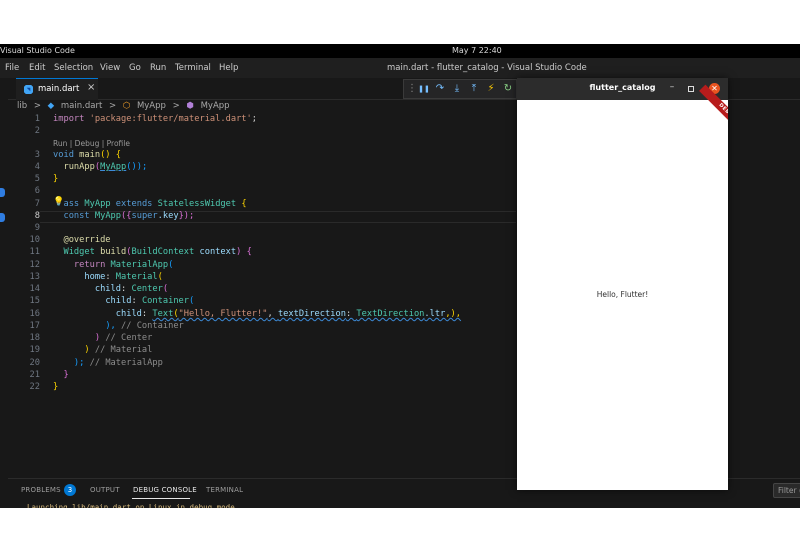 The width and height of the screenshot is (800, 560). I want to click on line-number: 2, so click(37, 131).